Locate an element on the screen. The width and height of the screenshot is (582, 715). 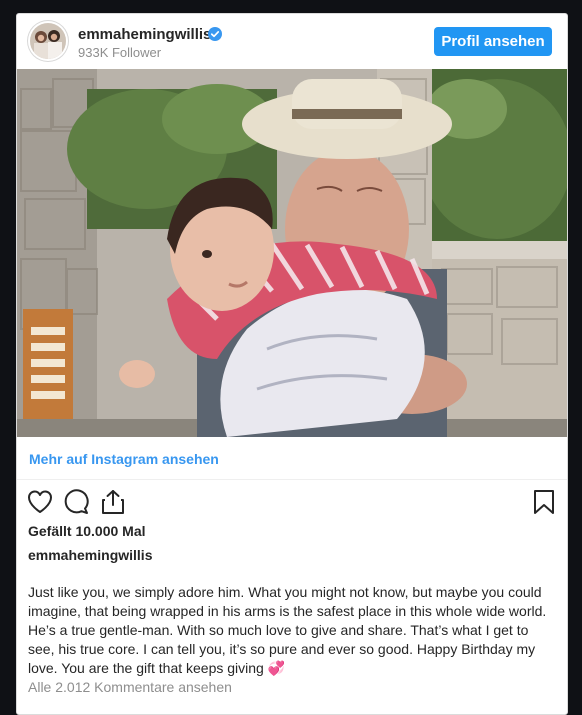
action-bar is located at coordinates (292, 502).